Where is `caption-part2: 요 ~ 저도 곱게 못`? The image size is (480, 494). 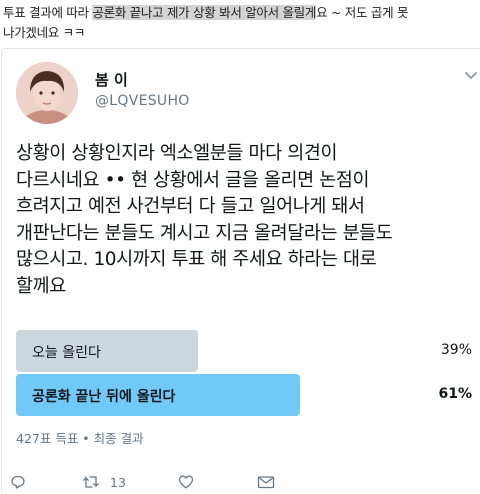
caption-part2: 요 ~ 저도 곱게 못 is located at coordinates (362, 12).